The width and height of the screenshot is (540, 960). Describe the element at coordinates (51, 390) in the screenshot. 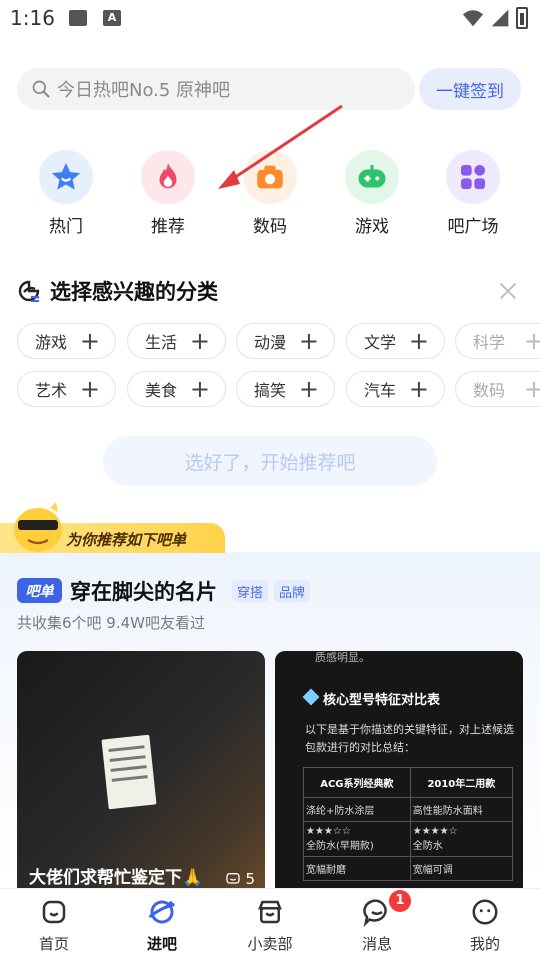

I see `chip-label: 艺术` at that location.